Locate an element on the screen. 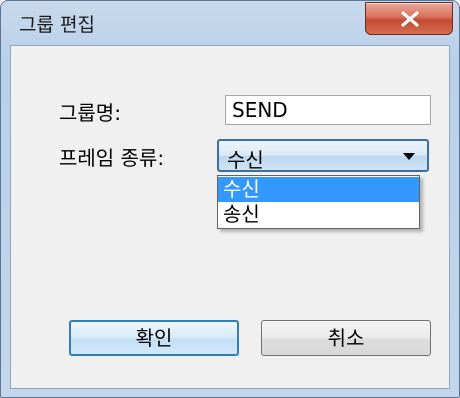  close-icon is located at coordinates (410, 19).